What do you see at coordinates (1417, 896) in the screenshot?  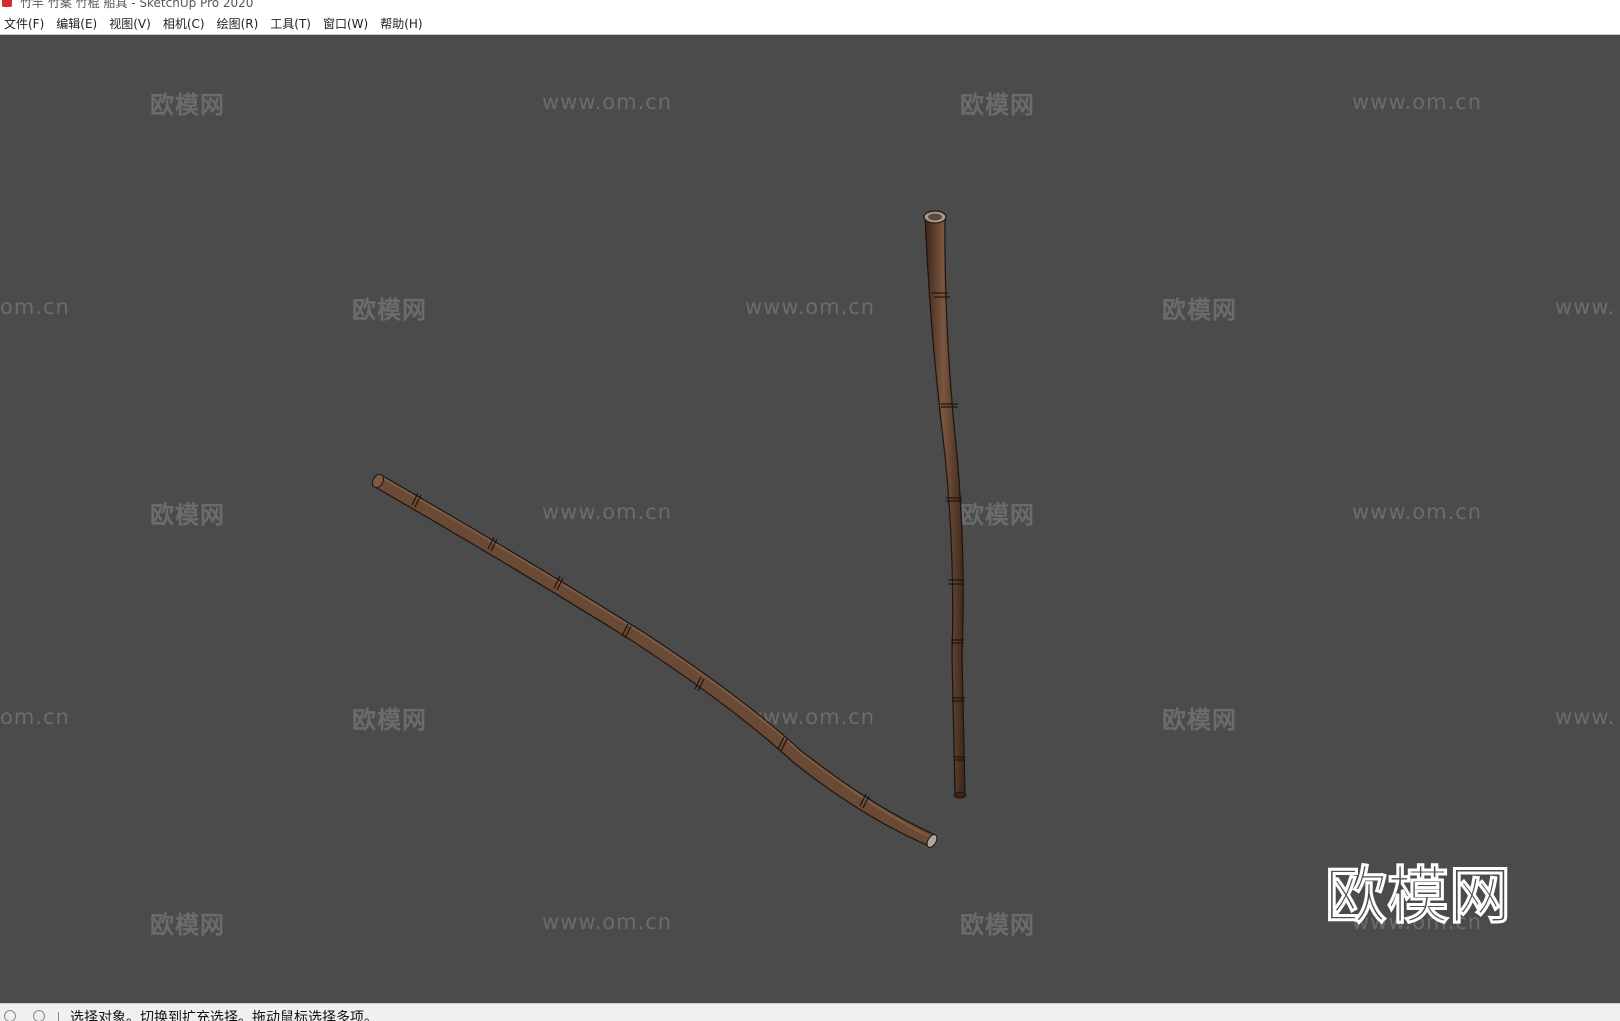 I see `watermark-brand-large: 欧模网` at bounding box center [1417, 896].